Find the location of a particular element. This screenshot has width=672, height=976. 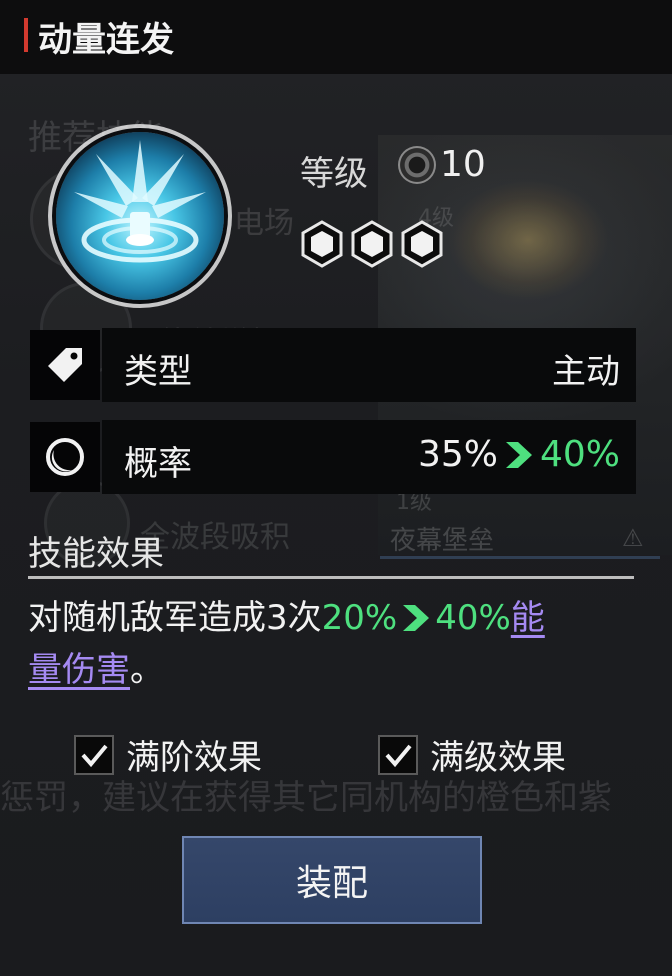

moon-icon-graphic is located at coordinates (65, 457).